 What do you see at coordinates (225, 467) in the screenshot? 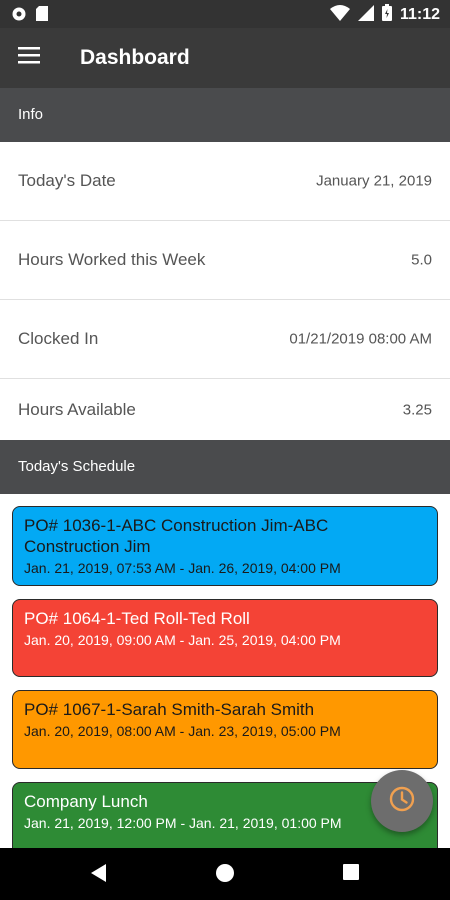
I see `schedule-section-header: Today's Schedule` at bounding box center [225, 467].